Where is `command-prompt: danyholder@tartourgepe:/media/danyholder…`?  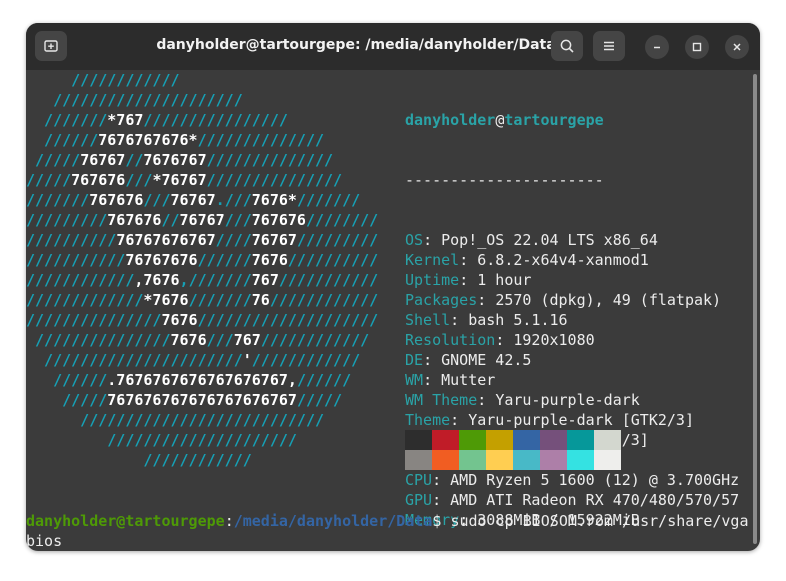
command-prompt: danyholder@tartourgepe:/media/danyholder… is located at coordinates (388, 531).